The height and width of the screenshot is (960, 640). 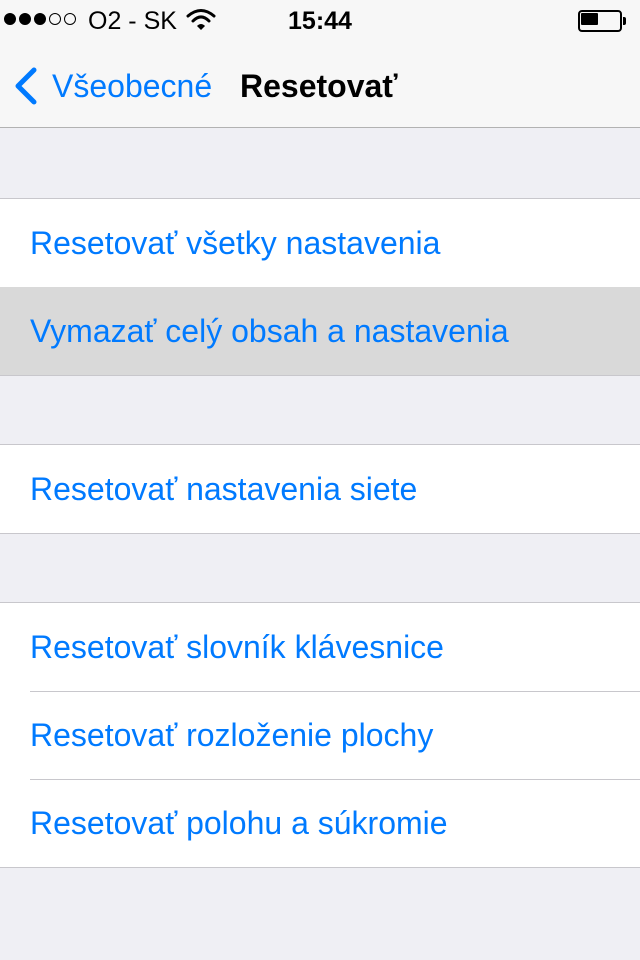 I want to click on cell-label: Resetovať všetky nastavenia, so click(x=235, y=242).